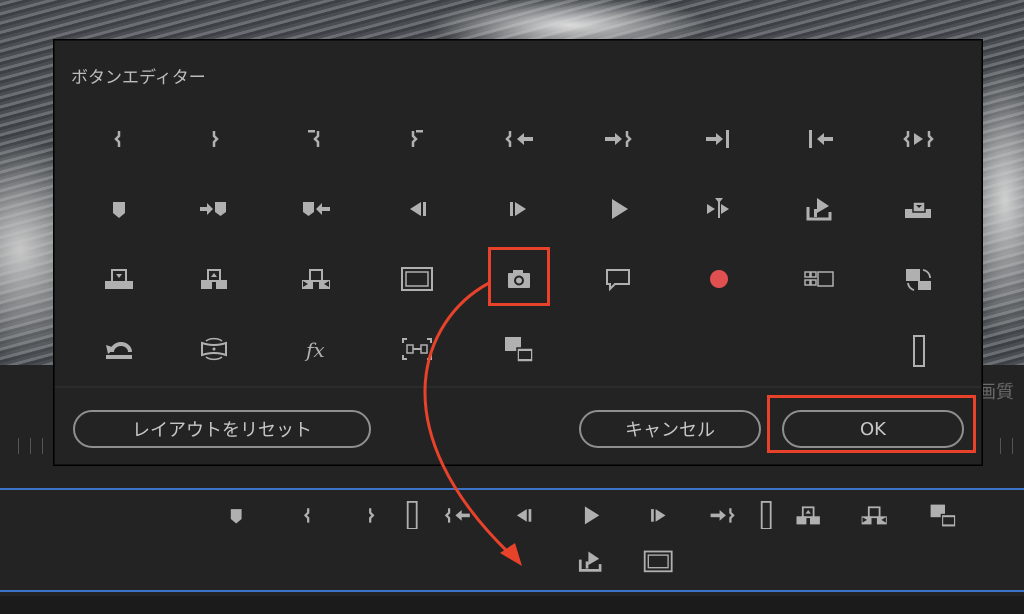 The width and height of the screenshot is (1024, 614). Describe the element at coordinates (873, 429) in the screenshot. I see `ok-button: OK` at that location.